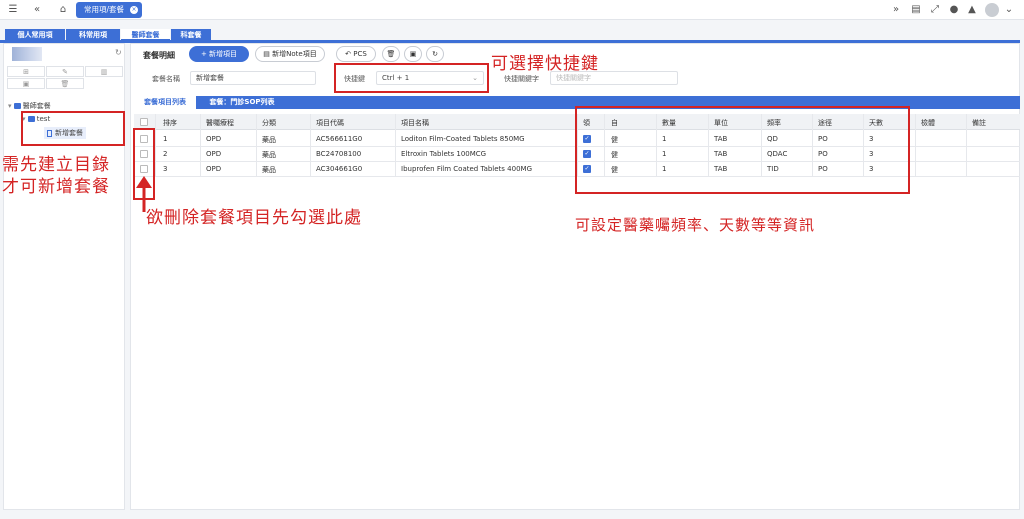 The height and width of the screenshot is (519, 1024). What do you see at coordinates (65, 83) in the screenshot?
I see `trash-icon: 🗑` at bounding box center [65, 83].